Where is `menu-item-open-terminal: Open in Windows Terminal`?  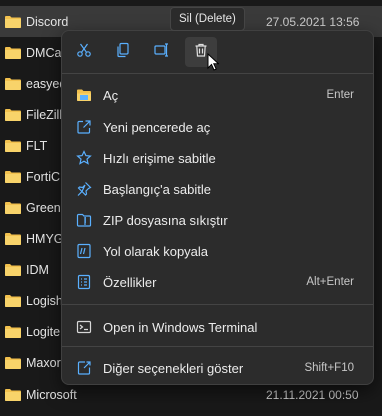 menu-item-open-terminal: Open in Windows Terminal is located at coordinates (218, 327).